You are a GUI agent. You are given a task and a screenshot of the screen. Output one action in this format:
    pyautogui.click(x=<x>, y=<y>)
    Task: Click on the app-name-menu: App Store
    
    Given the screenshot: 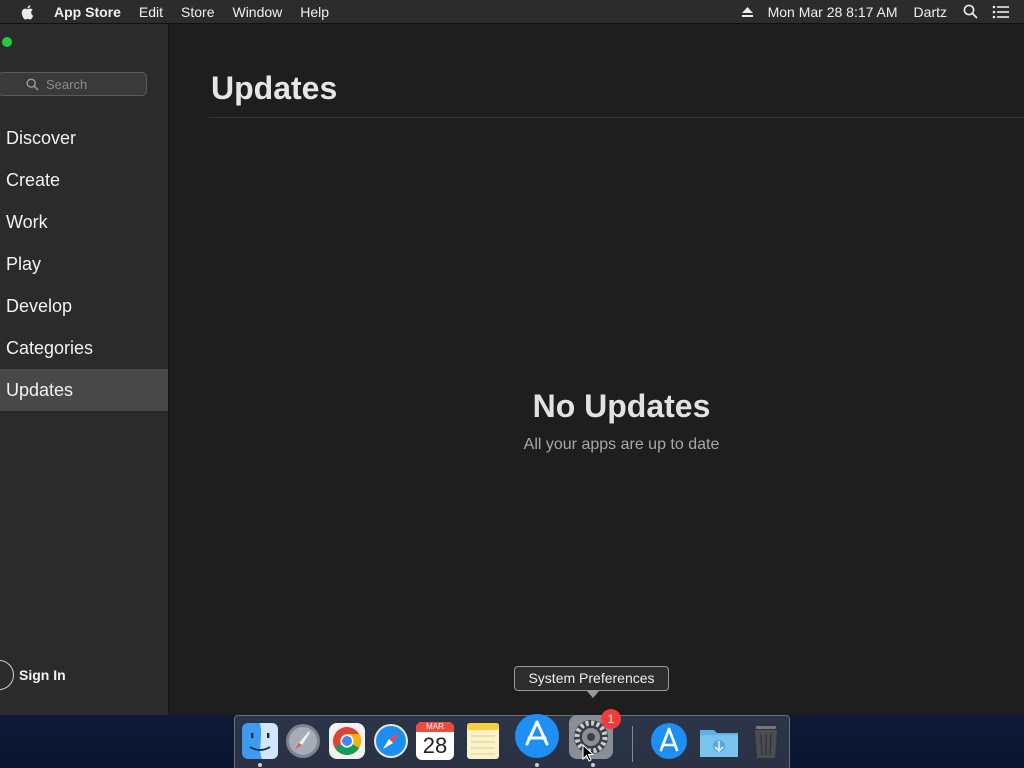 What is the action you would take?
    pyautogui.click(x=87, y=12)
    